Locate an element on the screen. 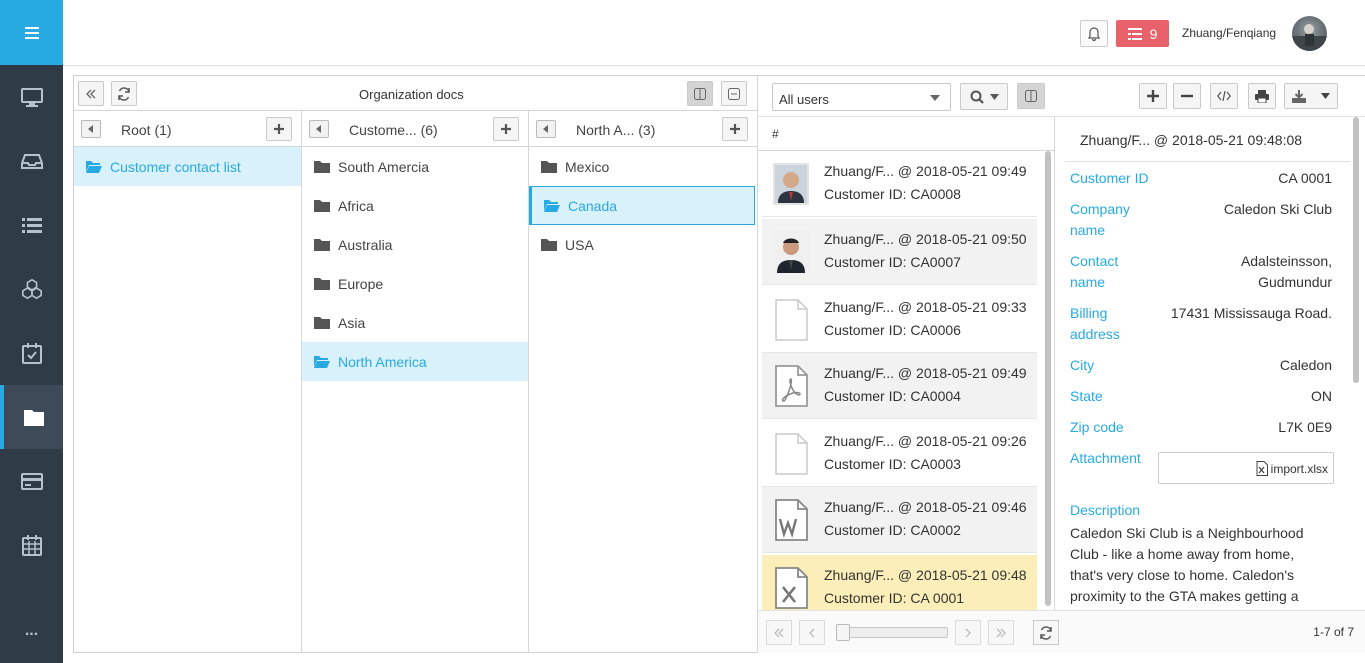  pager-refresh-button is located at coordinates (1046, 632).